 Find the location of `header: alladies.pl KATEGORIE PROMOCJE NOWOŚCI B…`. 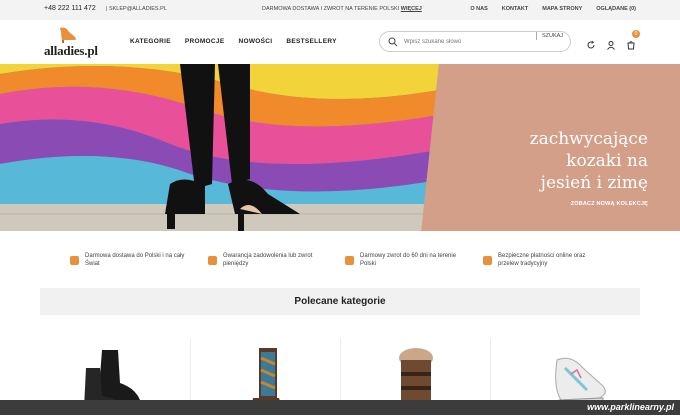

header: alladies.pl KATEGORIE PROMOCJE NOWOŚCI B… is located at coordinates (340, 42).